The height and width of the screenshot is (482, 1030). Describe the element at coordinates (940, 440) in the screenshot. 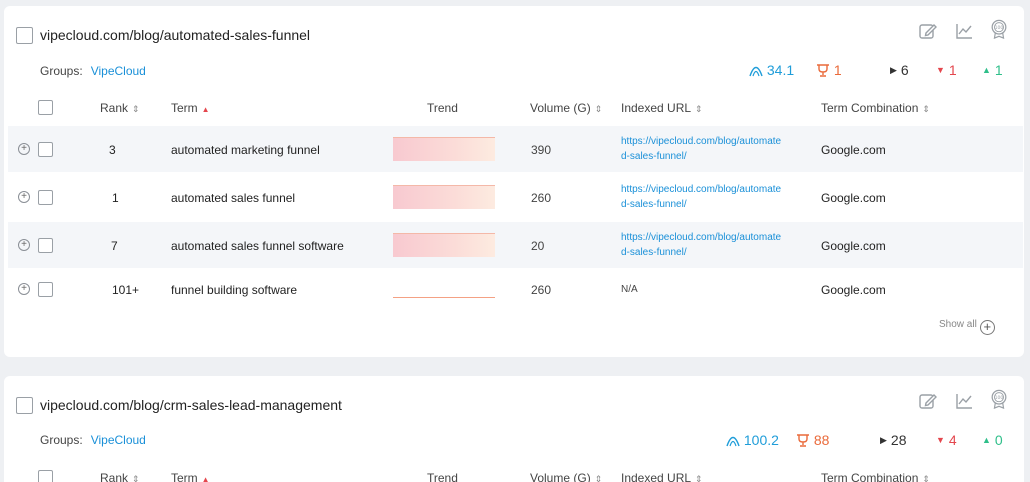

I see `down-triangle-icon: ▼` at that location.